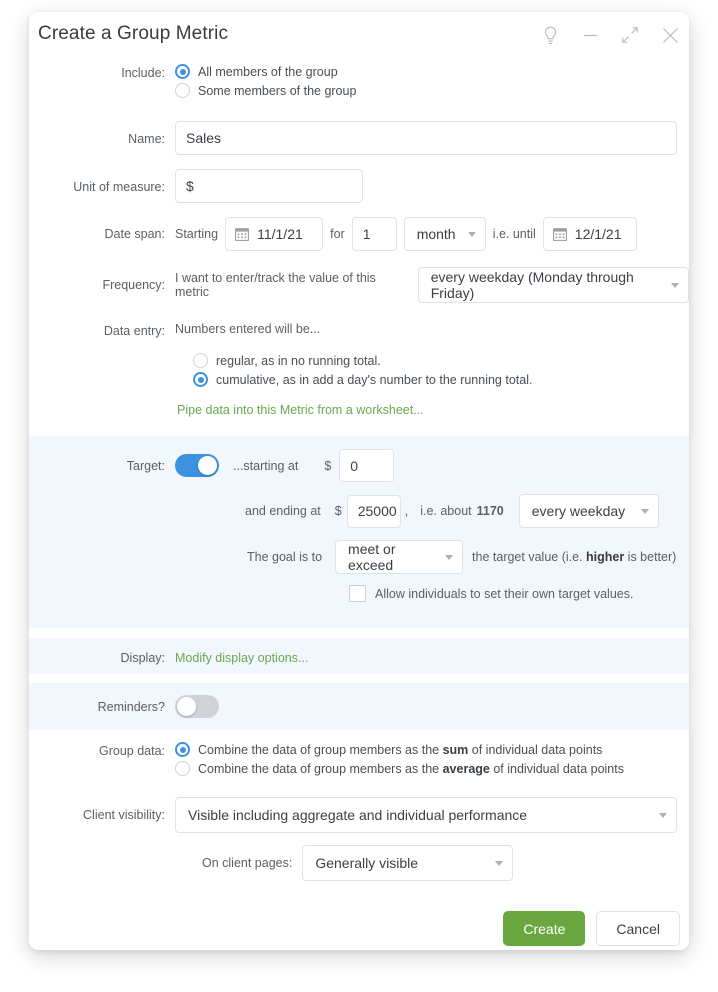 The height and width of the screenshot is (992, 718). Describe the element at coordinates (432, 706) in the screenshot. I see `reminders-controls` at that location.